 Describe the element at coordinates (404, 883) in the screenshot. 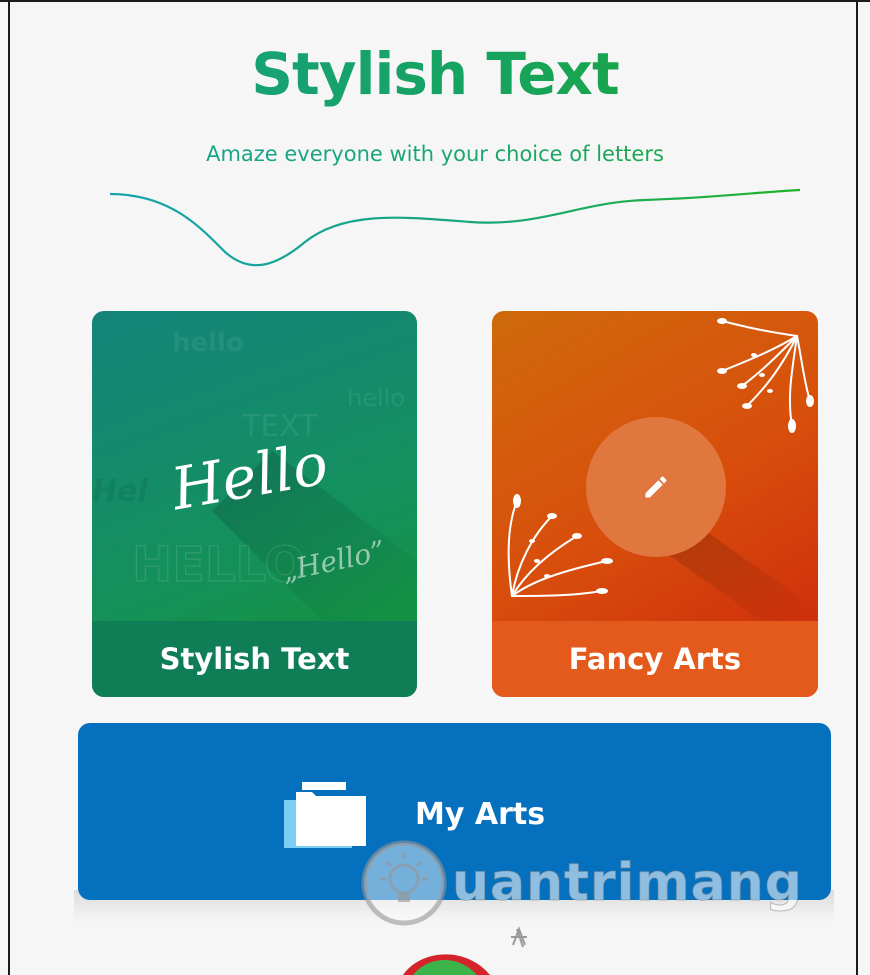

I see `lightbulb-icon` at that location.